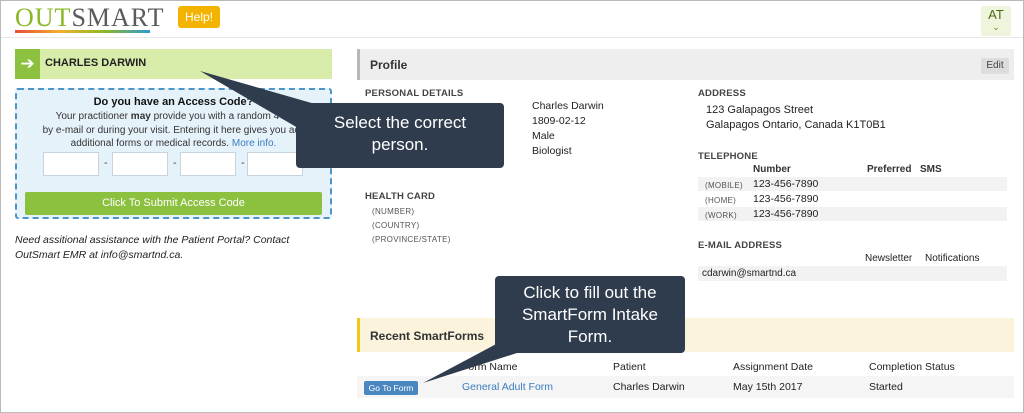 This screenshot has height=413, width=1024. I want to click on telephone-heading: TELEPHONE, so click(728, 156).